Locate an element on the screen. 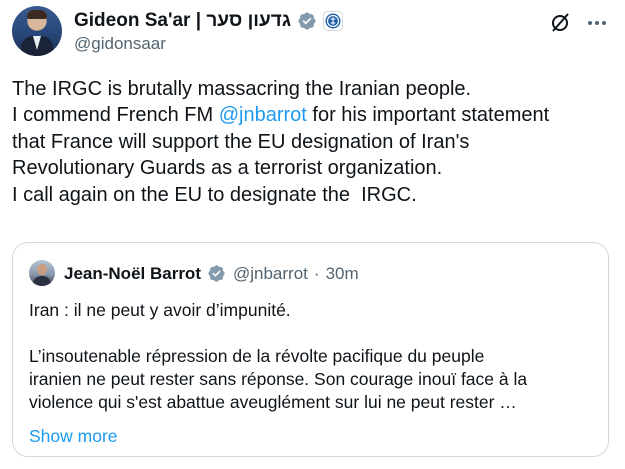 The image size is (625, 469). quoted-paragraph: Iran : il ne peut y avoir d’impunité. is located at coordinates (160, 310).